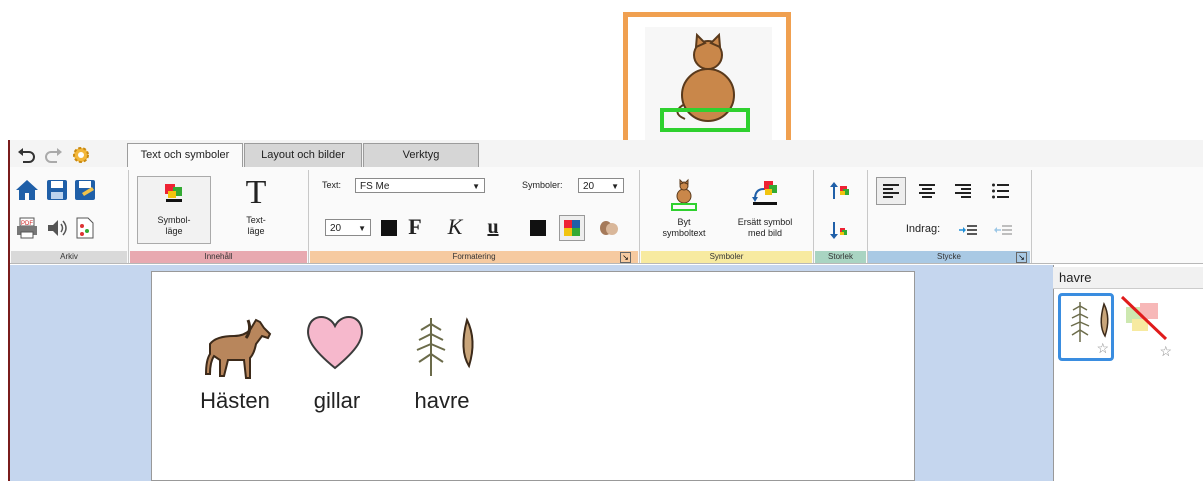  What do you see at coordinates (332, 185) in the screenshot?
I see `text-font-label: Text:` at bounding box center [332, 185].